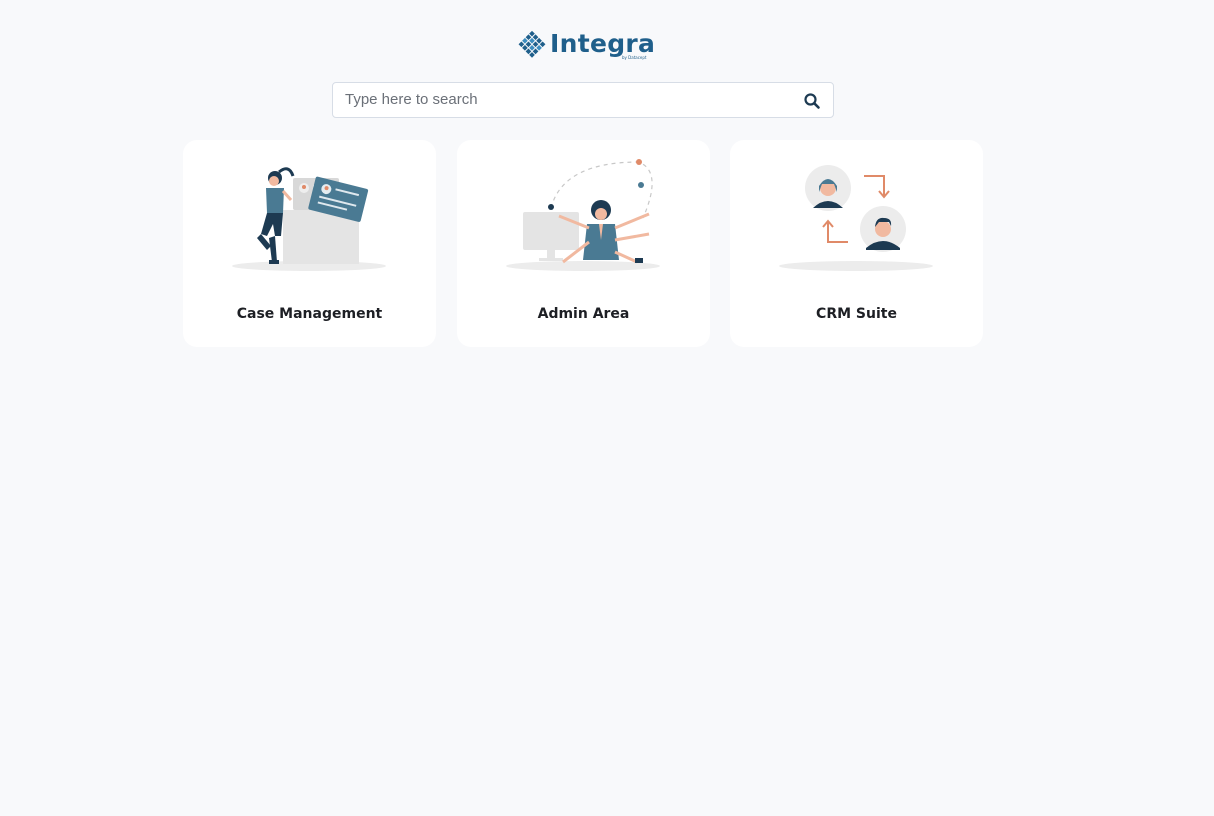  Describe the element at coordinates (812, 101) in the screenshot. I see `search-icon` at that location.